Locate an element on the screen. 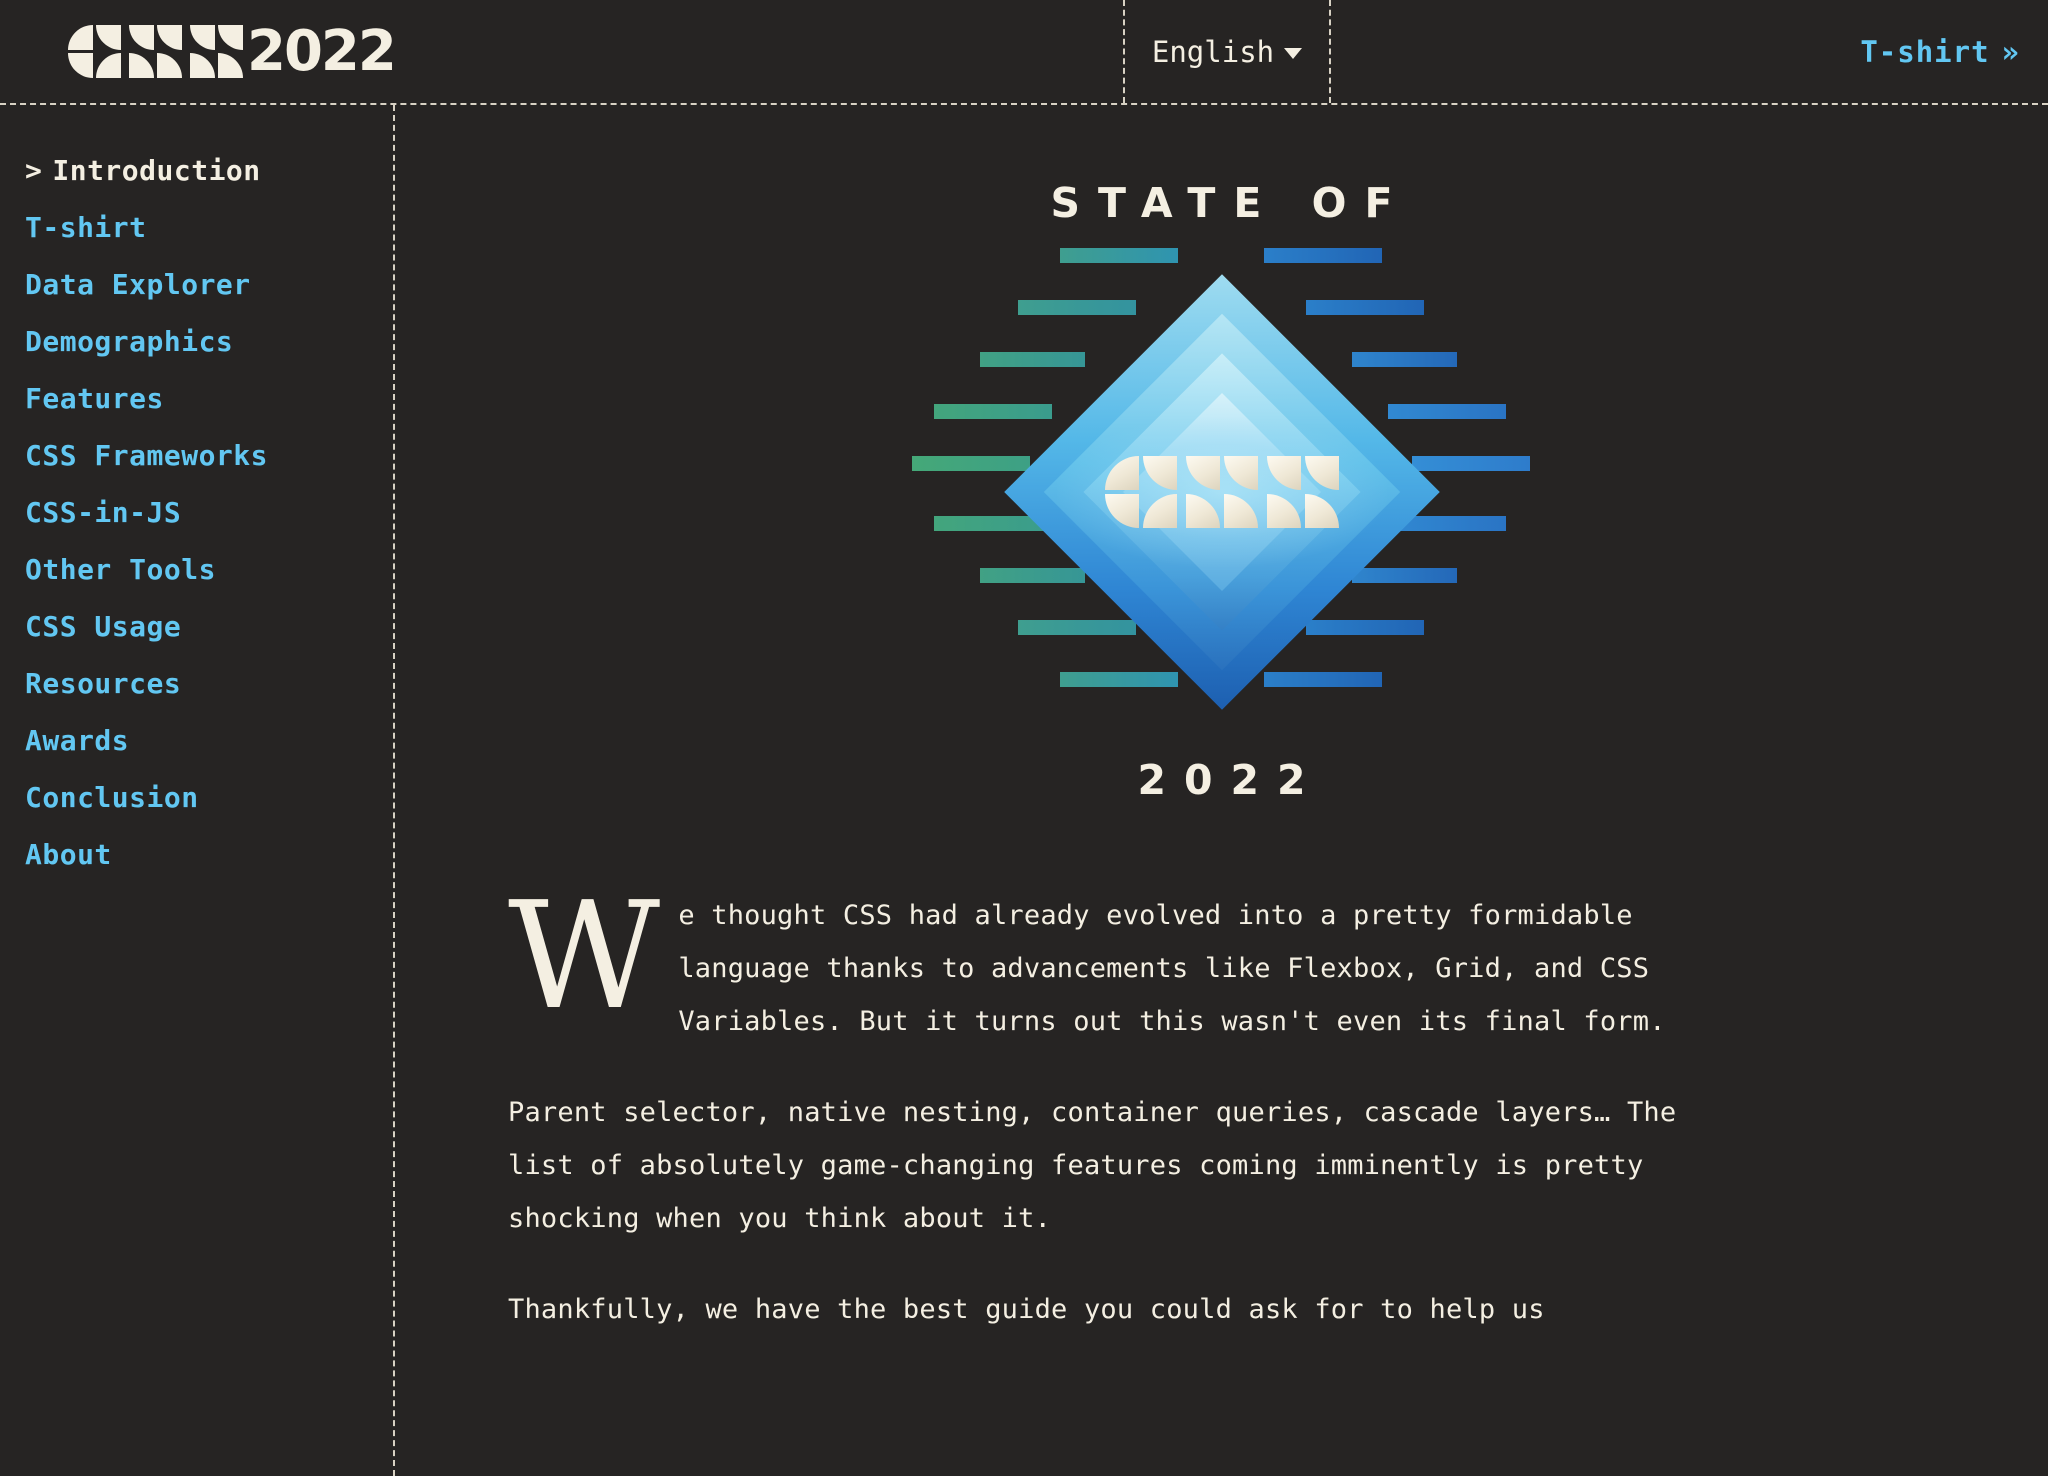  chevron-down-icon is located at coordinates (1293, 53).